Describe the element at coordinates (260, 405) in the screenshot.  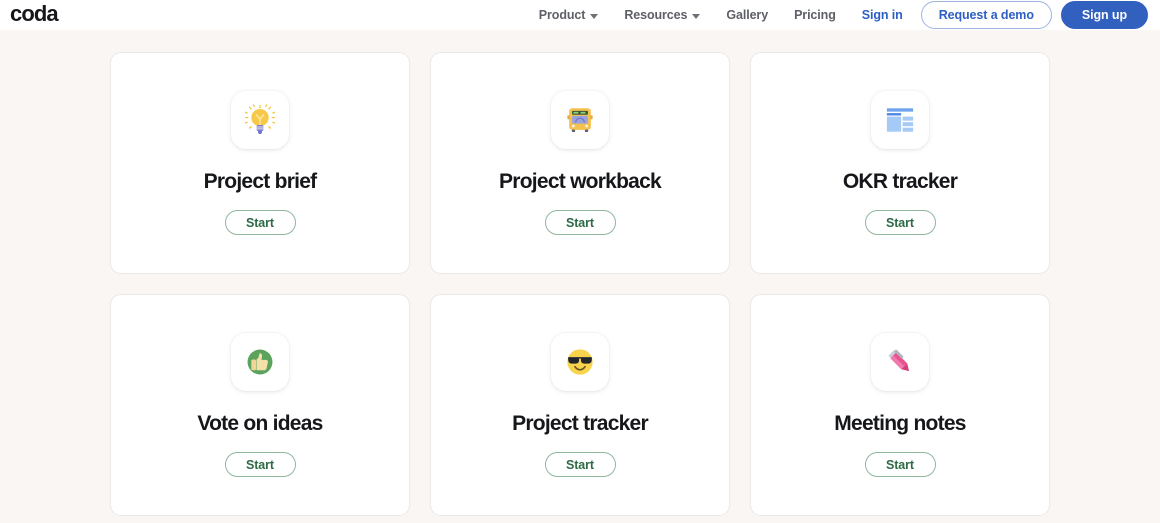
I see `template-card-vote-on-ideas: Vote on ideas Start` at that location.